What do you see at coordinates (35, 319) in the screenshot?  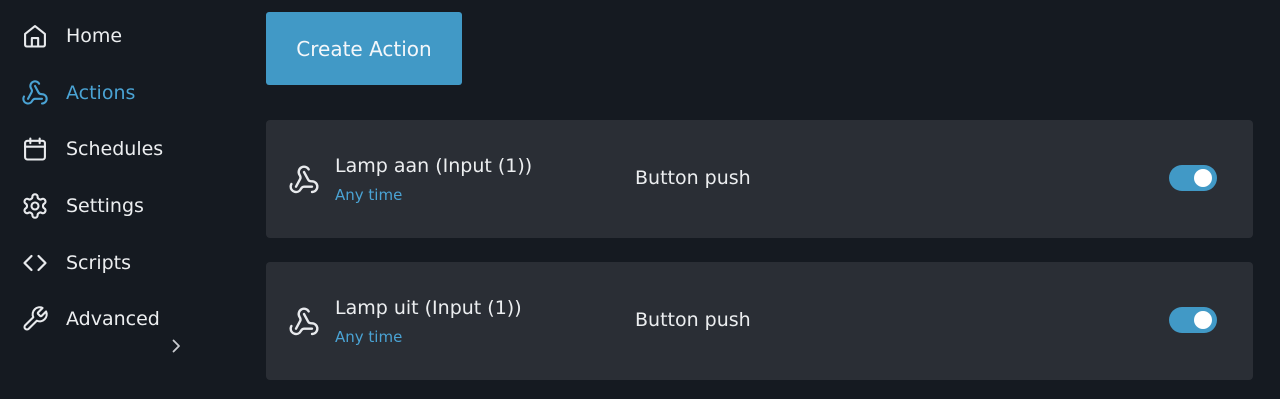 I see `wrench-icon` at bounding box center [35, 319].